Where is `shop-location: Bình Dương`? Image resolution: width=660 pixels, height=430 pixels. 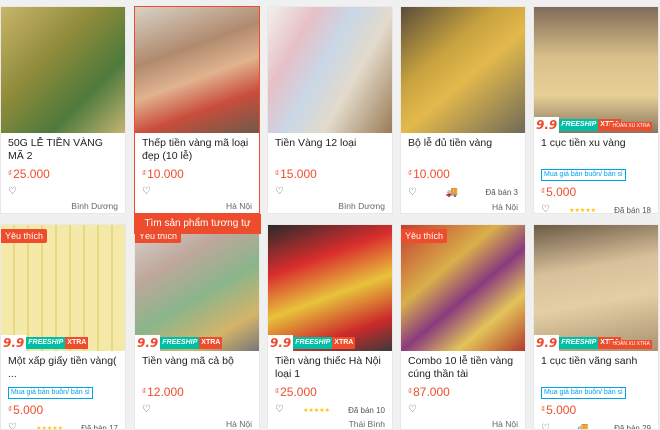 shop-location: Bình Dương is located at coordinates (94, 206).